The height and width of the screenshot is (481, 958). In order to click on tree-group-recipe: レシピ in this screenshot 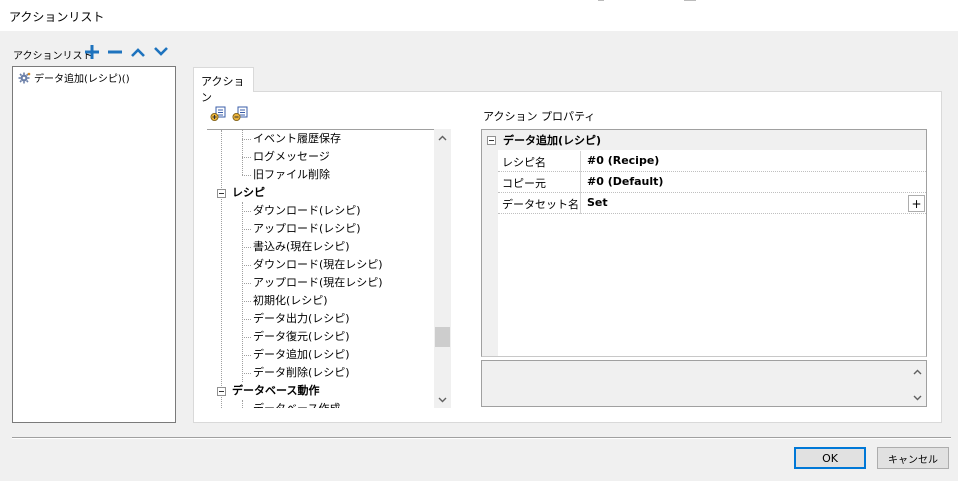, I will do `click(248, 193)`.